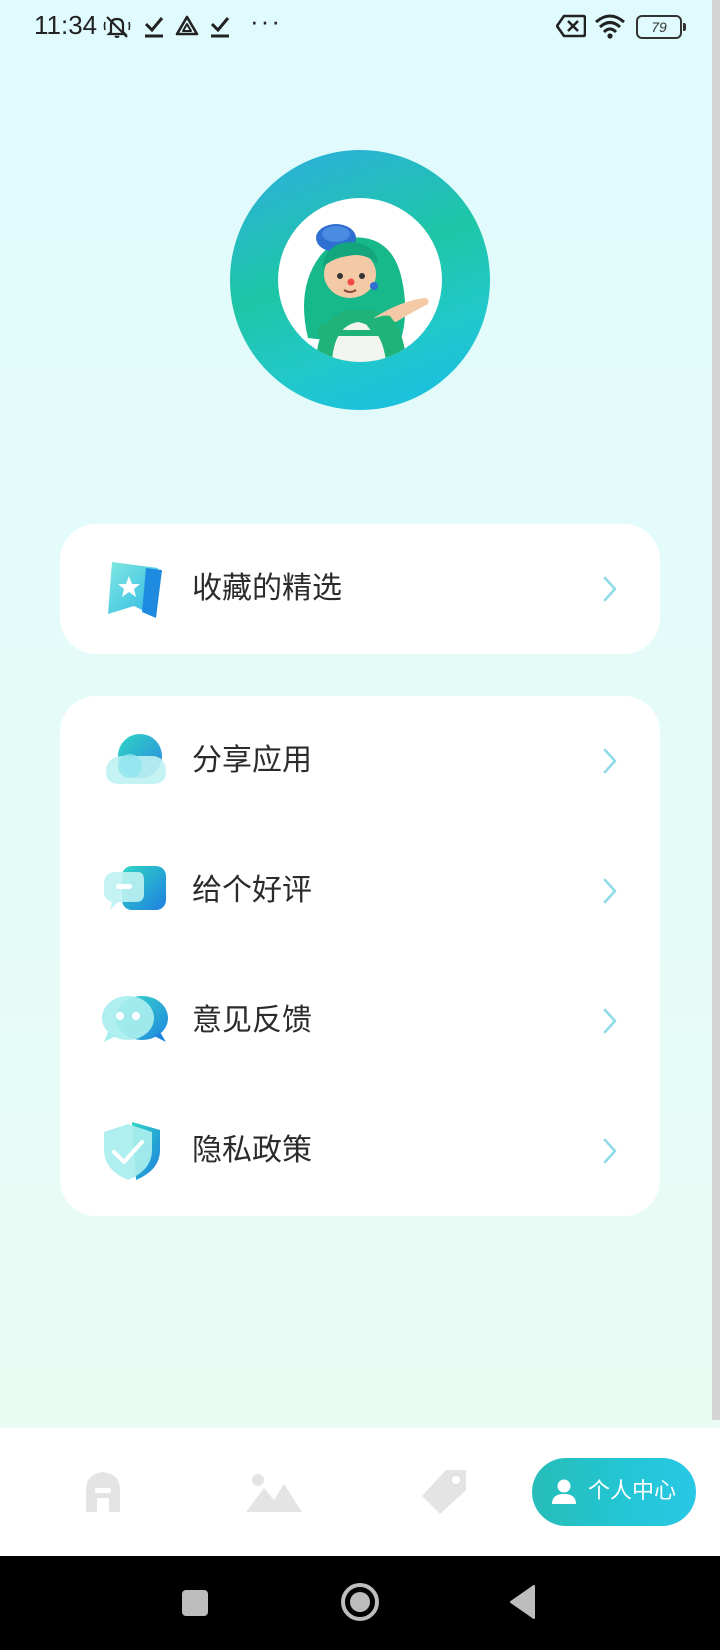 The width and height of the screenshot is (720, 1650). What do you see at coordinates (267, 588) in the screenshot?
I see `favorites-label: 收藏的精选` at bounding box center [267, 588].